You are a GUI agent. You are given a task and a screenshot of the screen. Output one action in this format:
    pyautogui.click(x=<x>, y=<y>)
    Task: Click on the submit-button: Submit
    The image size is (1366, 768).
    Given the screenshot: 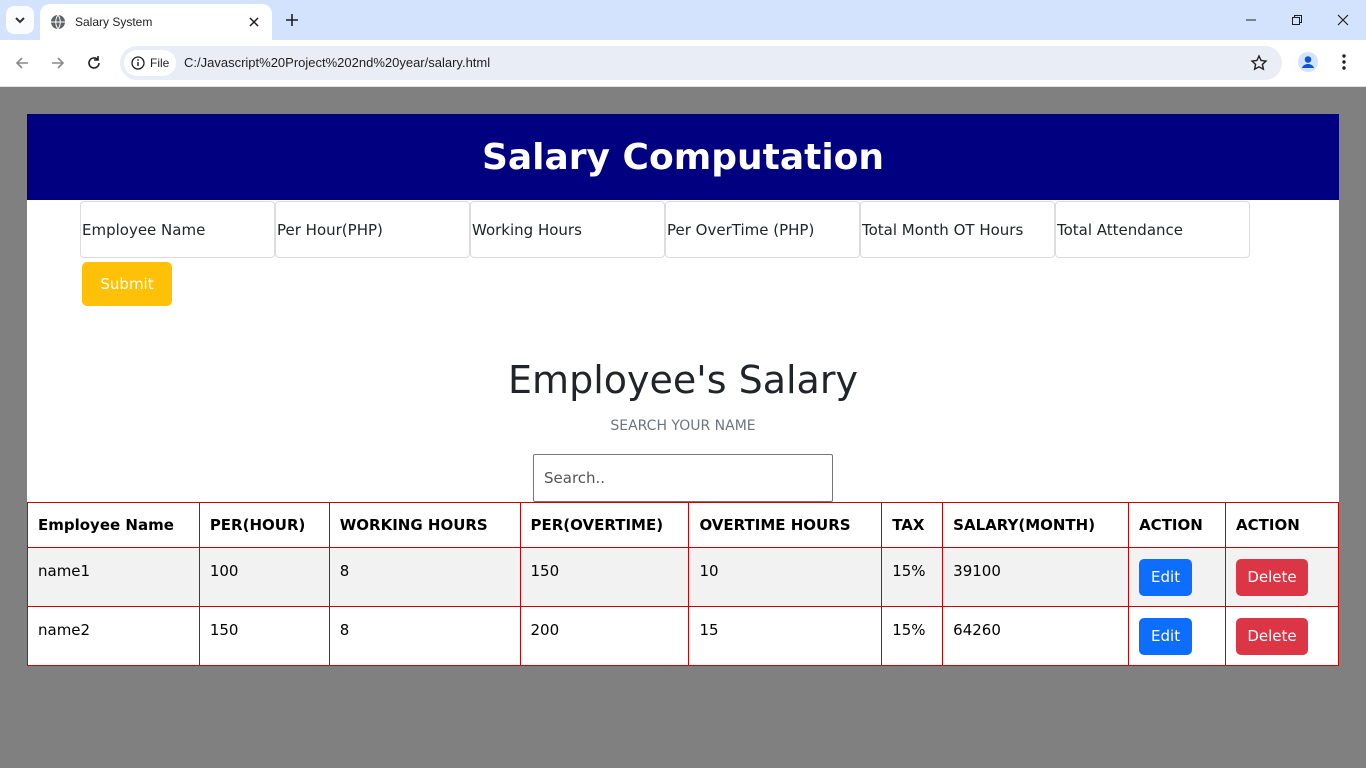 What is the action you would take?
    pyautogui.click(x=127, y=284)
    